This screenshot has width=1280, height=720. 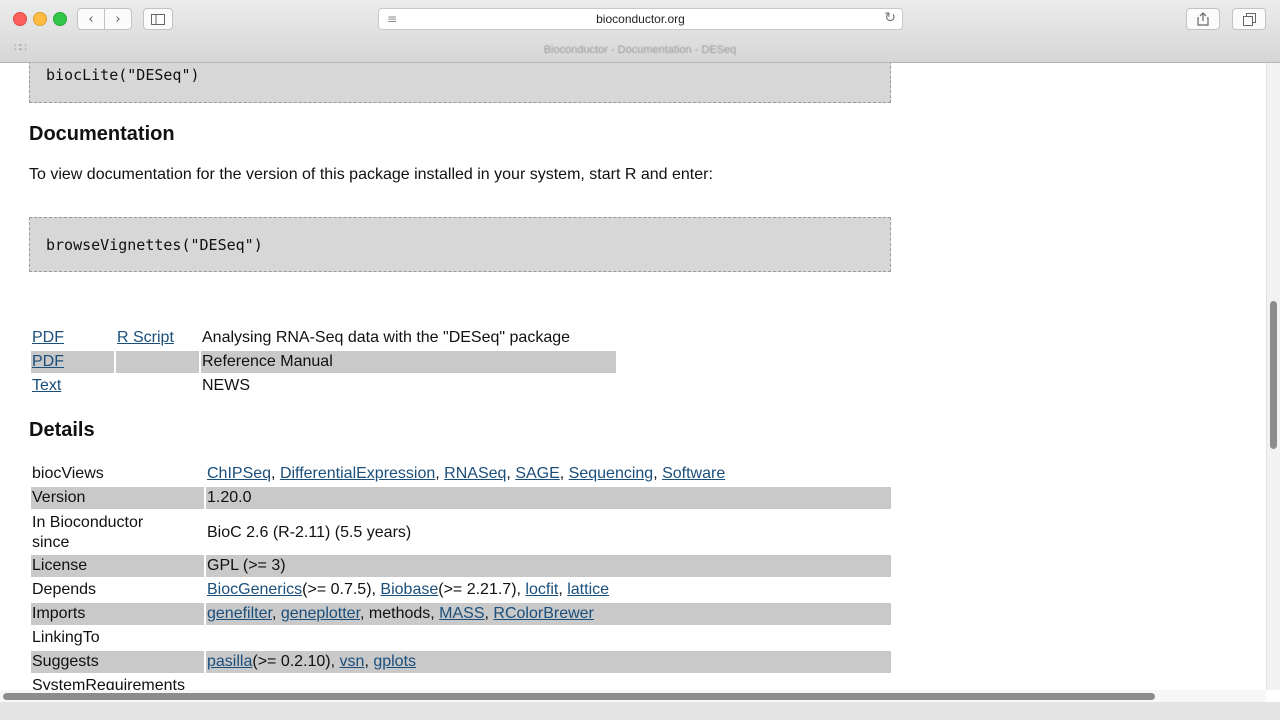 I want to click on vignette-row: Text NEWS, so click(x=323, y=386).